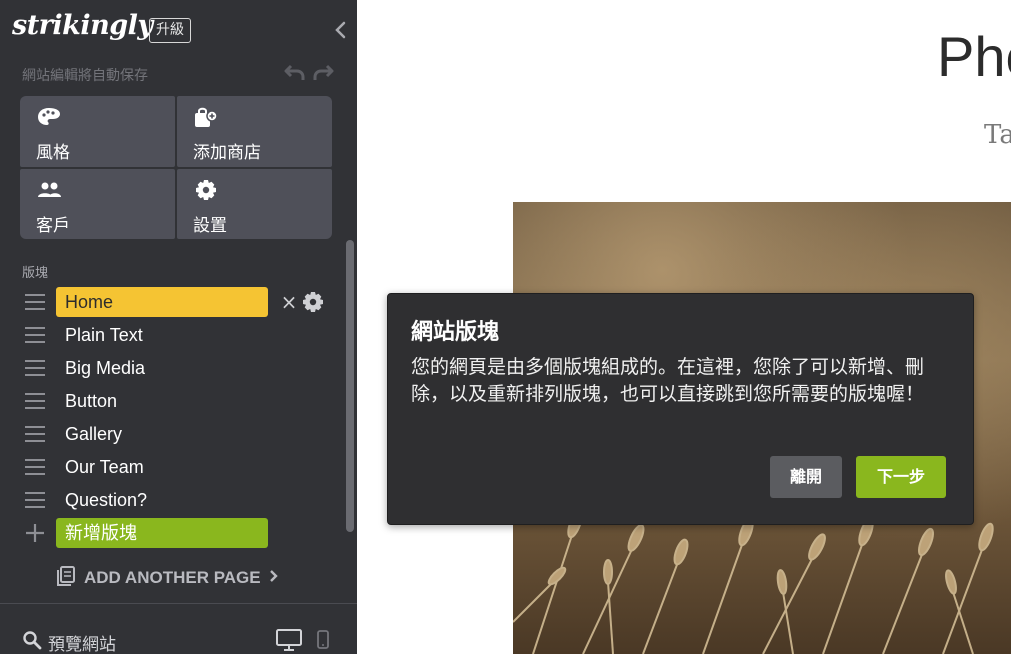  Describe the element at coordinates (49, 117) in the screenshot. I see `palette-icon` at that location.